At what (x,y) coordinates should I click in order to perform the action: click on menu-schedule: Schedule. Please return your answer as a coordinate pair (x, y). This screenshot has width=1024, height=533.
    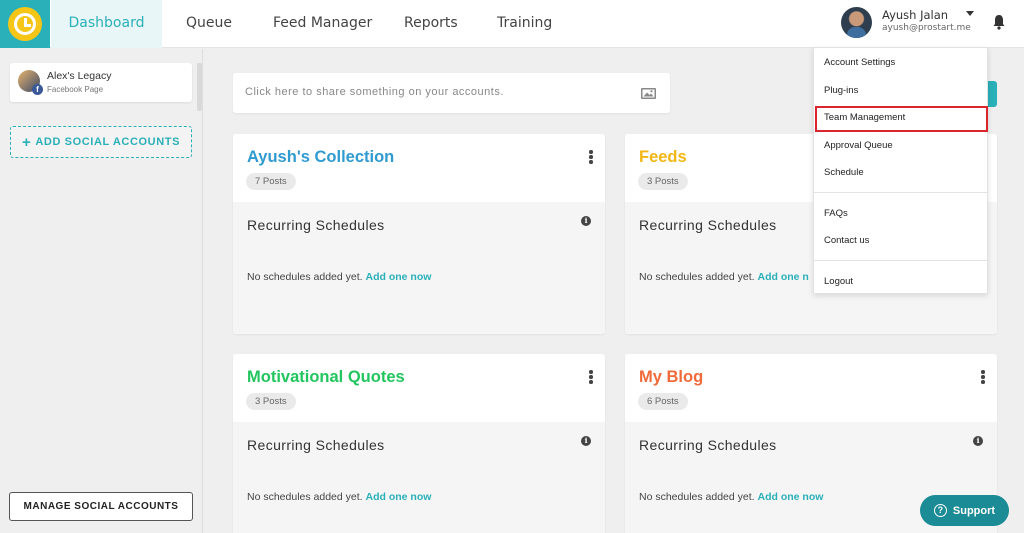
    Looking at the image, I should click on (844, 172).